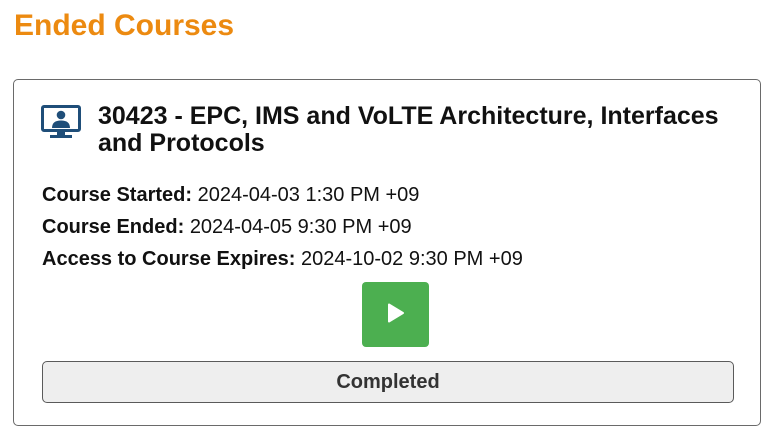 The width and height of the screenshot is (774, 439). I want to click on access-expires-label: Access to Course Expires:, so click(169, 259).